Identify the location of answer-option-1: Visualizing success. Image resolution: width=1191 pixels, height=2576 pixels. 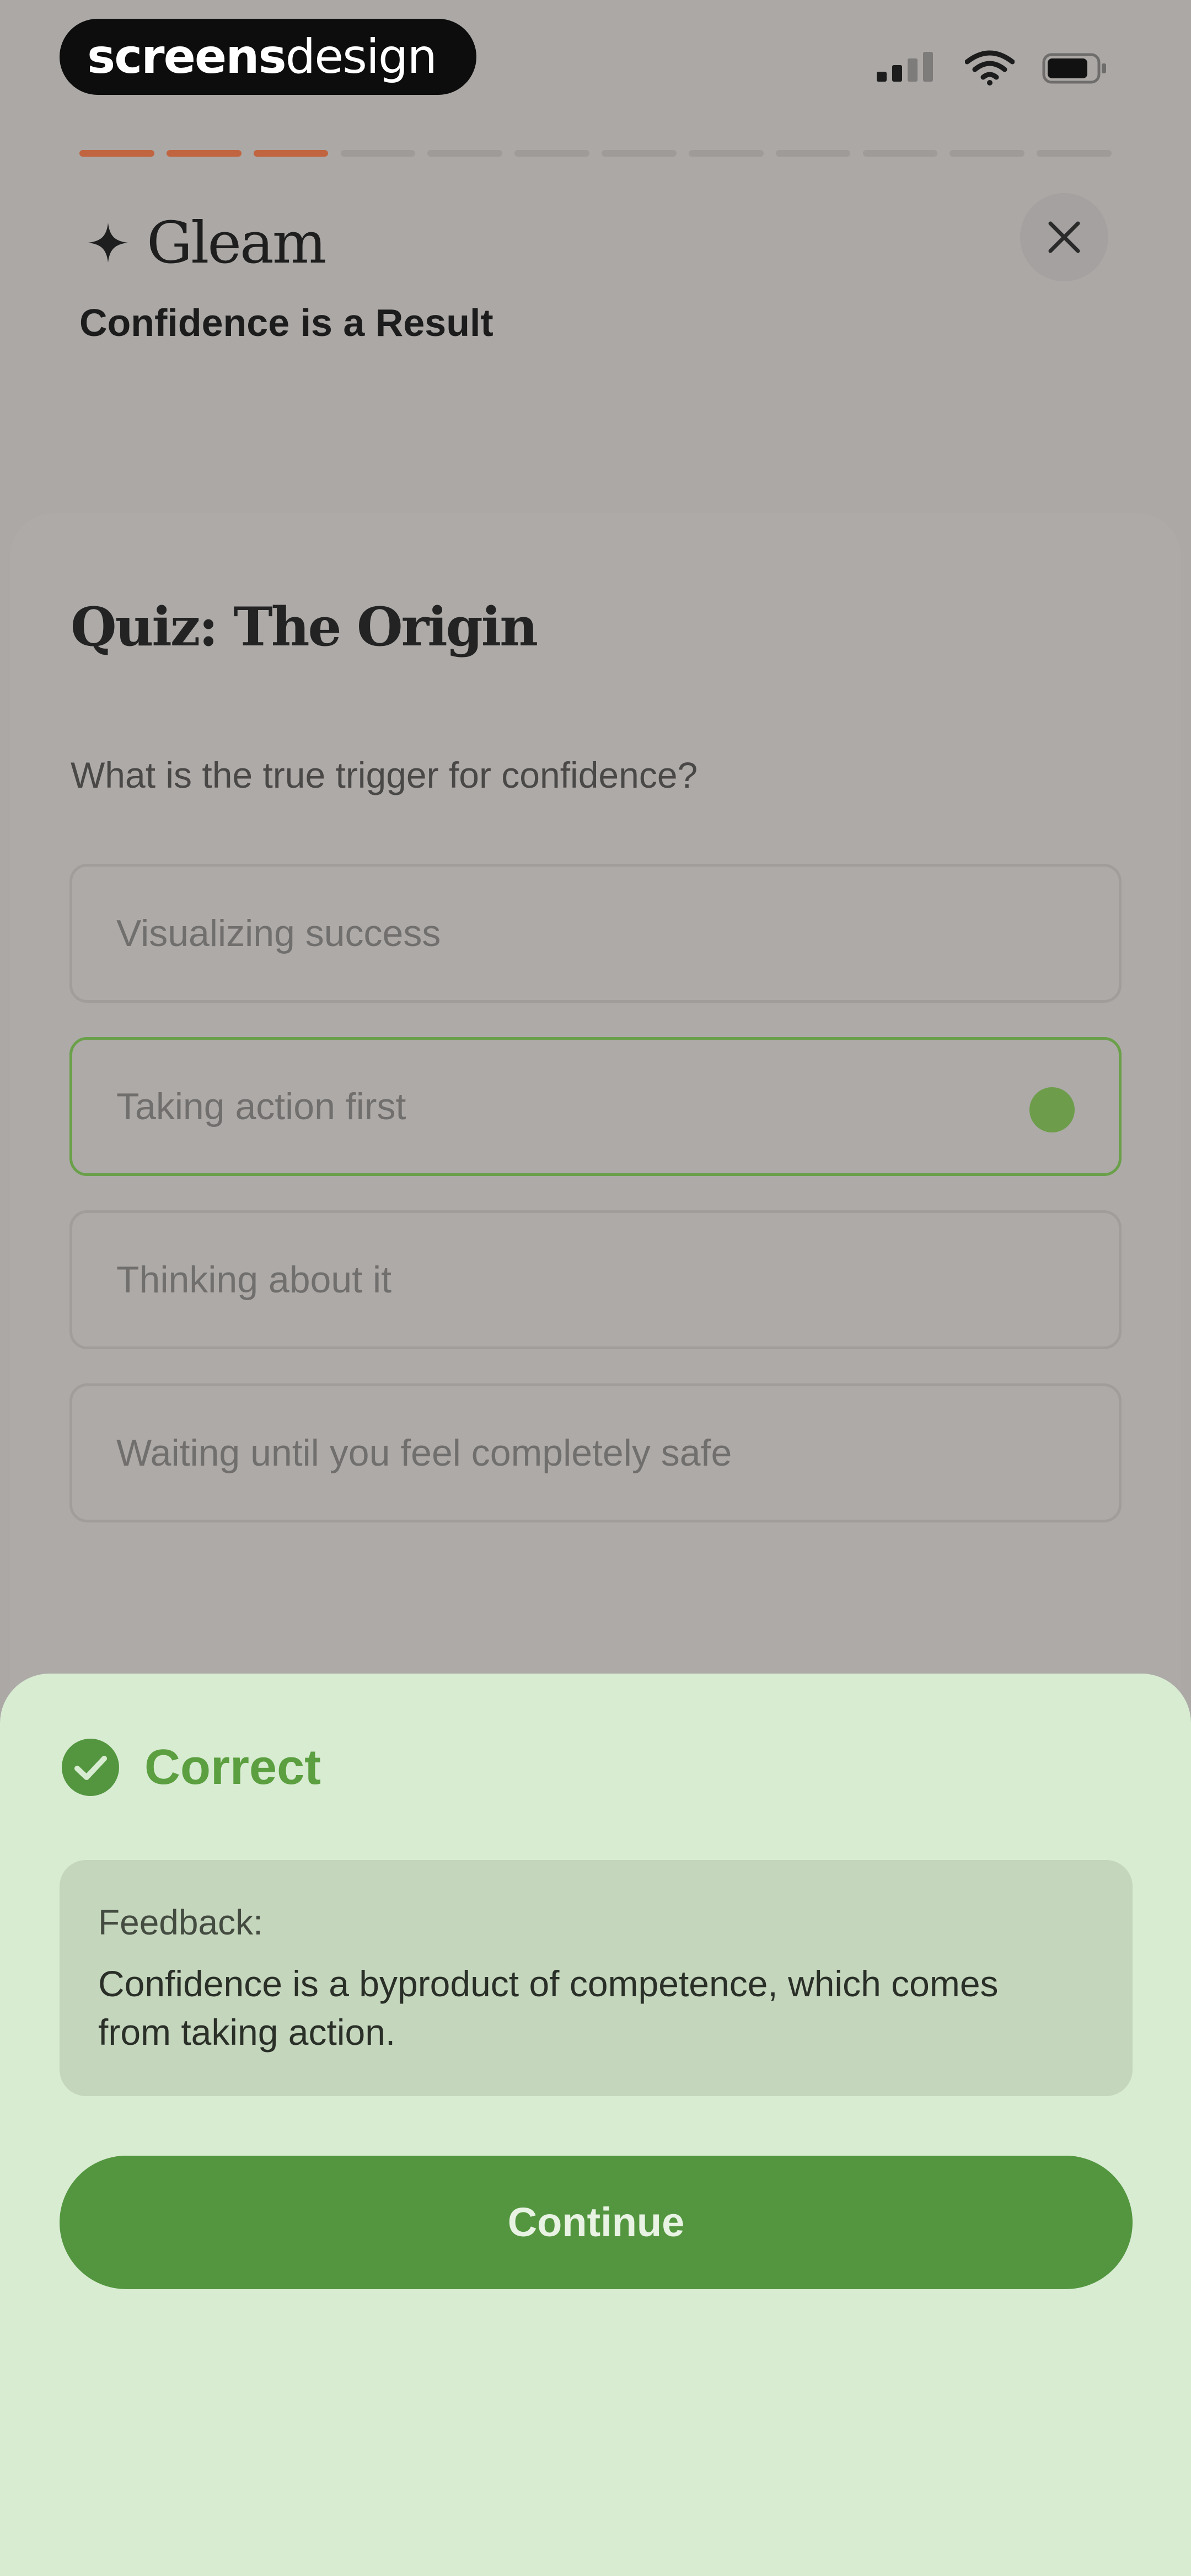
(595, 933).